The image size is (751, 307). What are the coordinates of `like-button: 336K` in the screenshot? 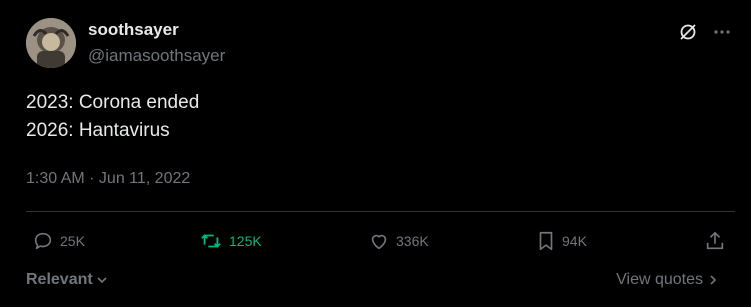 It's located at (398, 241).